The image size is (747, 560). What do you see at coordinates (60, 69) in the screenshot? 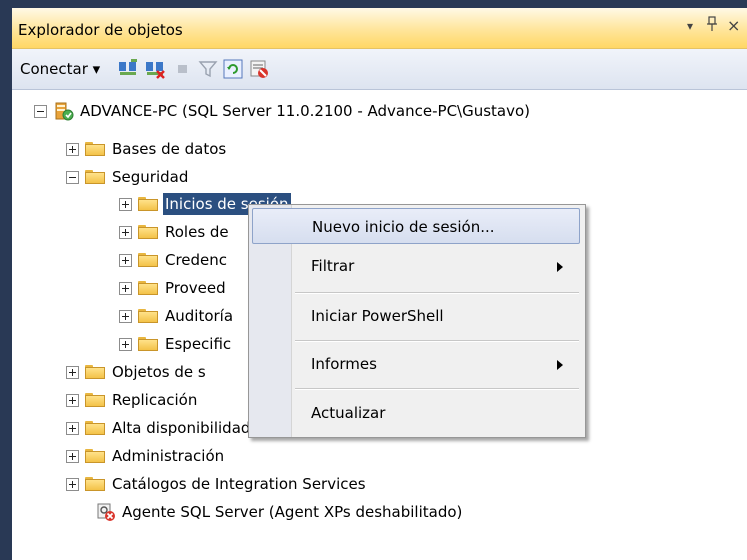
I see `connect-dropdown-button: Conectar ▾` at bounding box center [60, 69].